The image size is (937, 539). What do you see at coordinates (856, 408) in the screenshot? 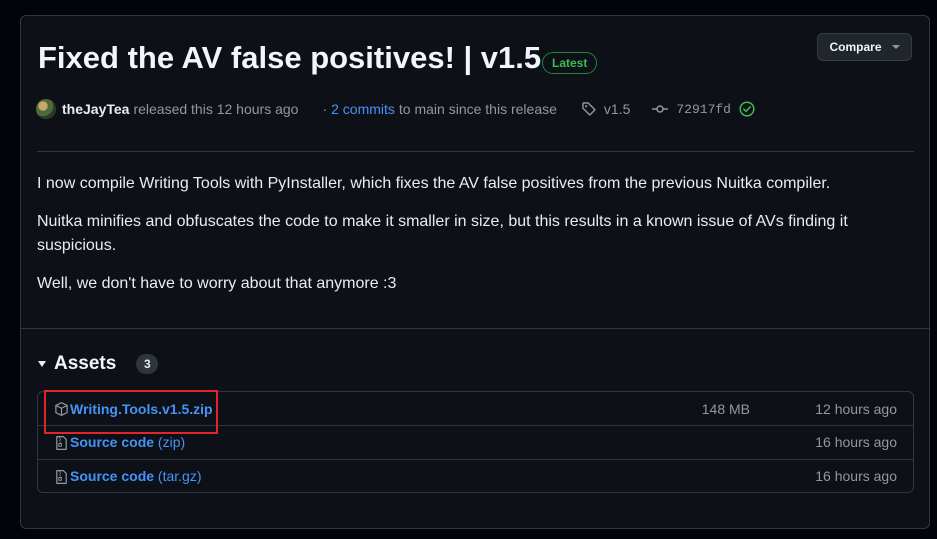
I see `asset-date: 12 hours ago` at bounding box center [856, 408].